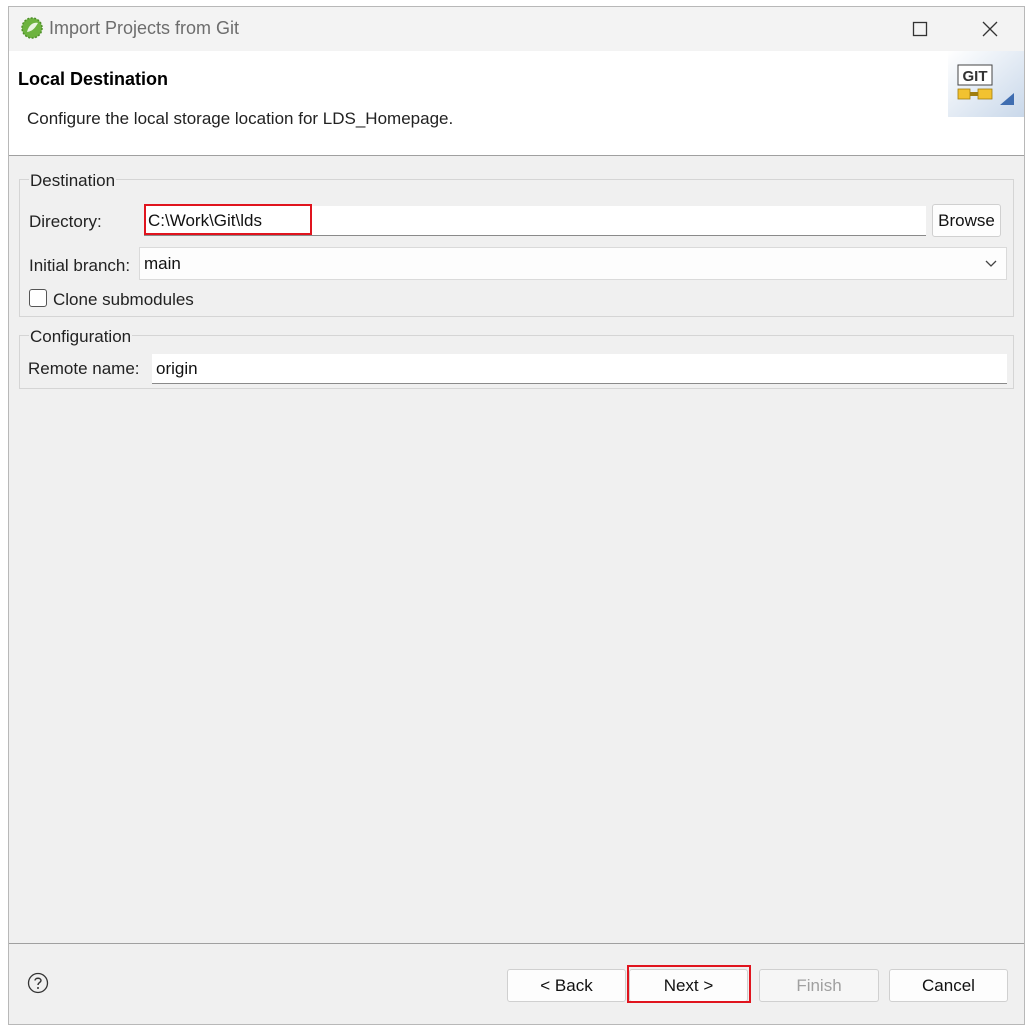 The height and width of the screenshot is (1030, 1029). Describe the element at coordinates (81, 337) in the screenshot. I see `configuration-group-title: Configuration` at that location.